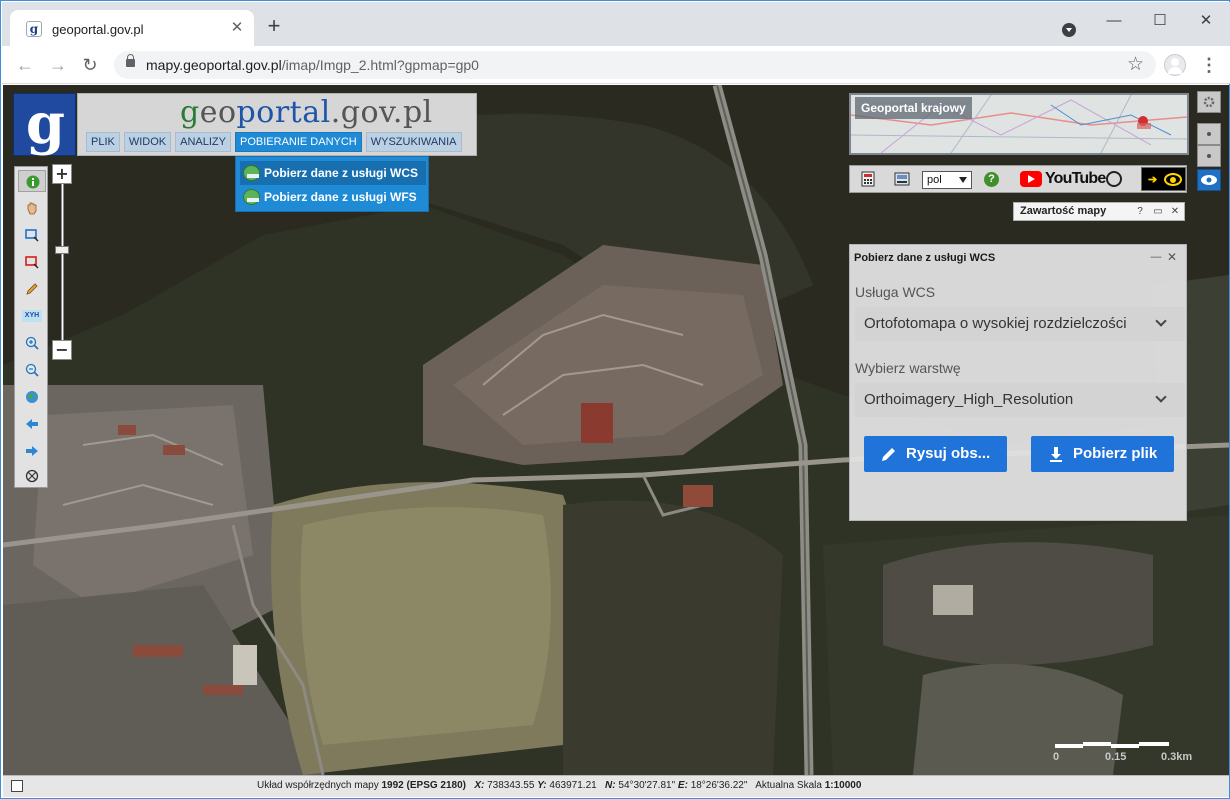 Image resolution: width=1230 pixels, height=799 pixels. What do you see at coordinates (788, 785) in the screenshot?
I see `scale-label: Aktualna Skala` at bounding box center [788, 785].